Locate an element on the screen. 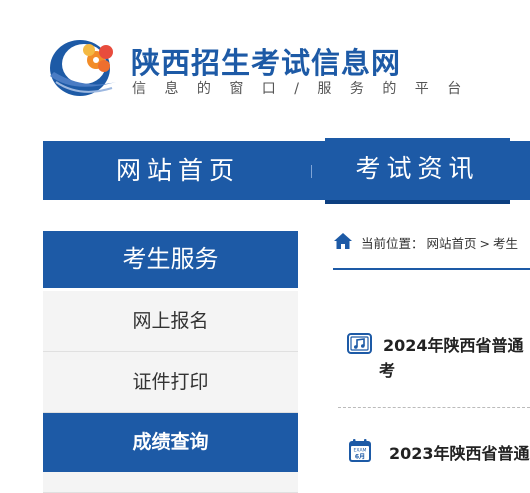  sidebar-item-next is located at coordinates (170, 482).